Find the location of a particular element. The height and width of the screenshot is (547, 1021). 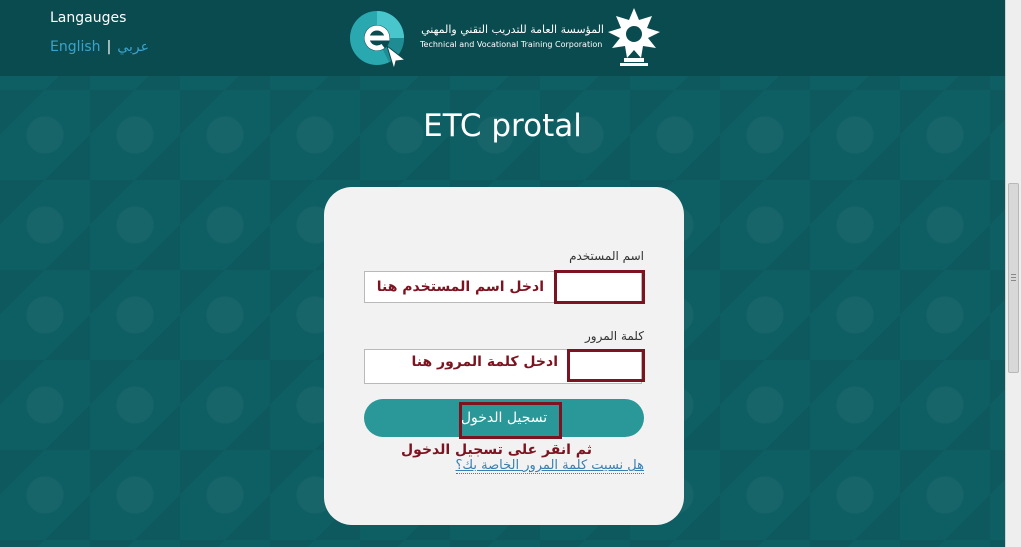

login-annotation: ثم انقر على تسجيل الدخول is located at coordinates (496, 450).